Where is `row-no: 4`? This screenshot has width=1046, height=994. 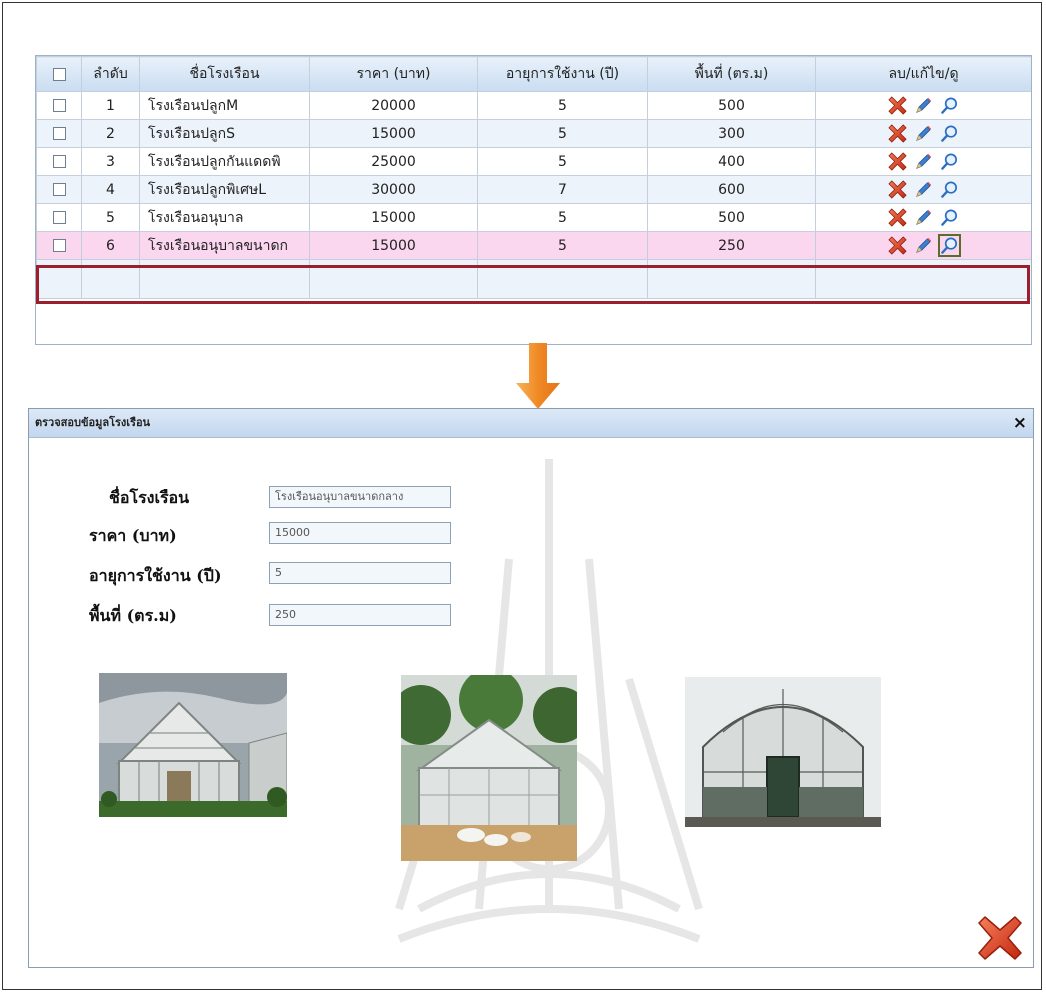 row-no: 4 is located at coordinates (110, 189).